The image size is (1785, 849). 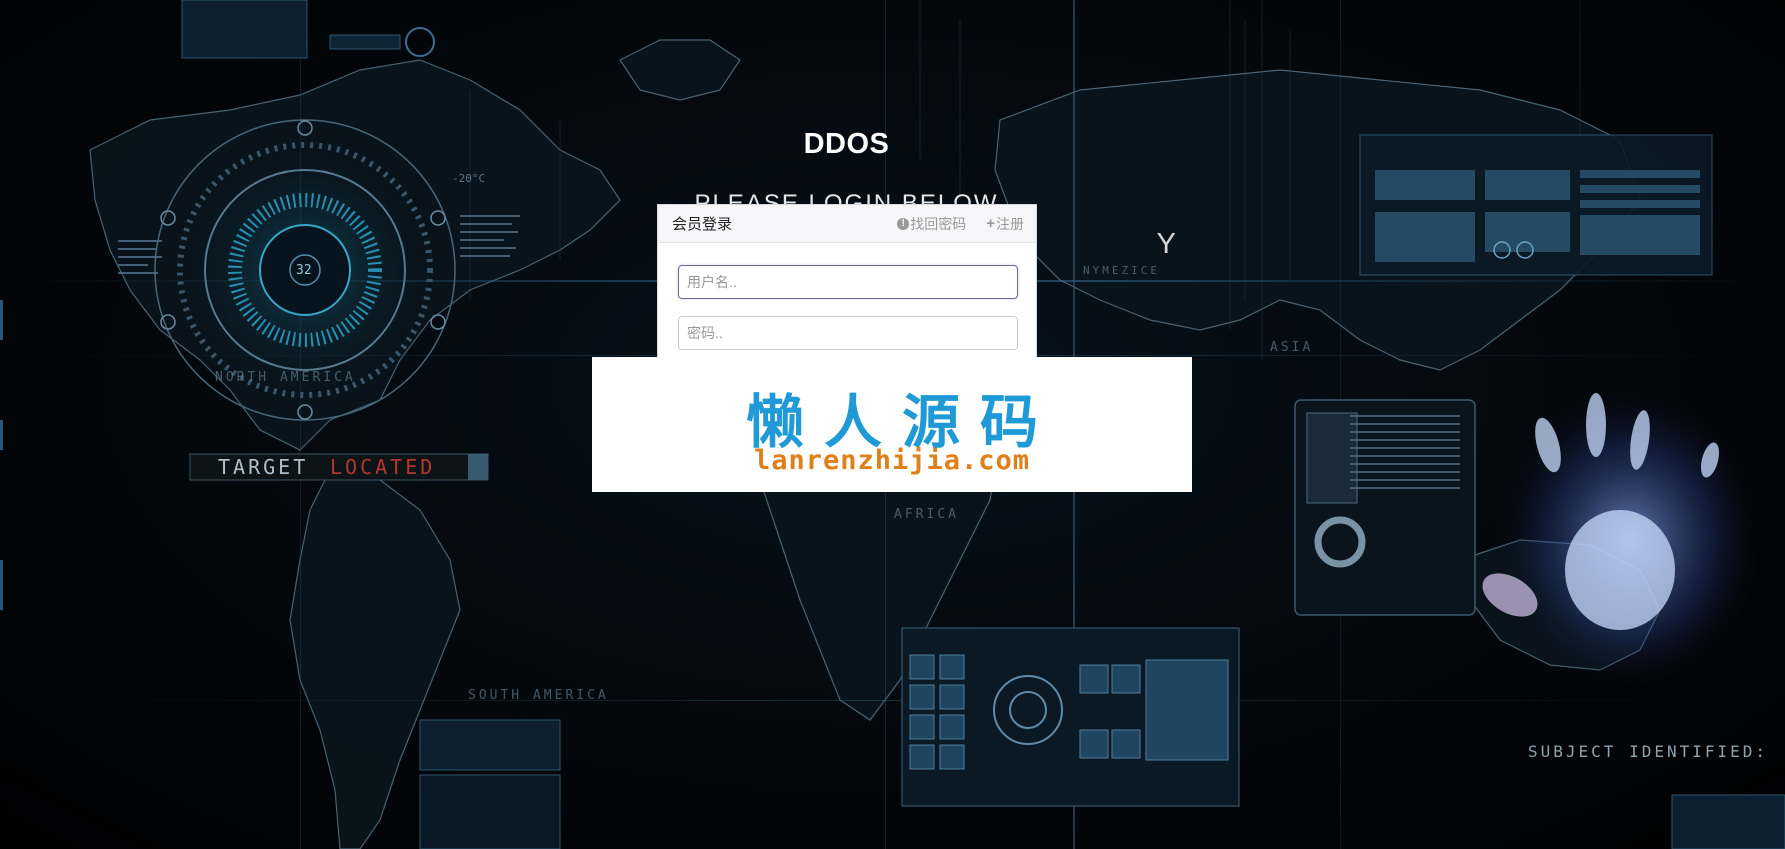 I want to click on region-label-north-america: NORTH AMERICA, so click(x=285, y=377).